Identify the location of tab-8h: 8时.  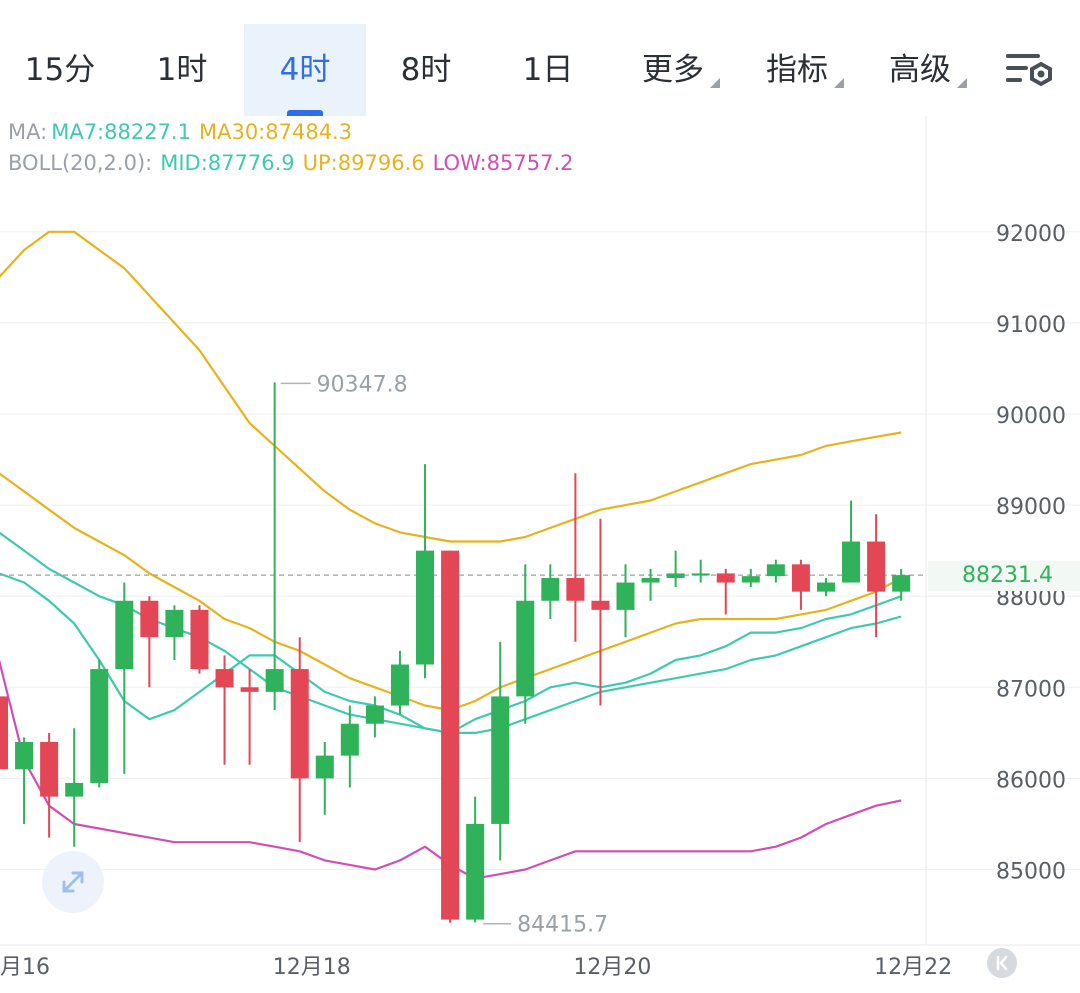
(426, 70).